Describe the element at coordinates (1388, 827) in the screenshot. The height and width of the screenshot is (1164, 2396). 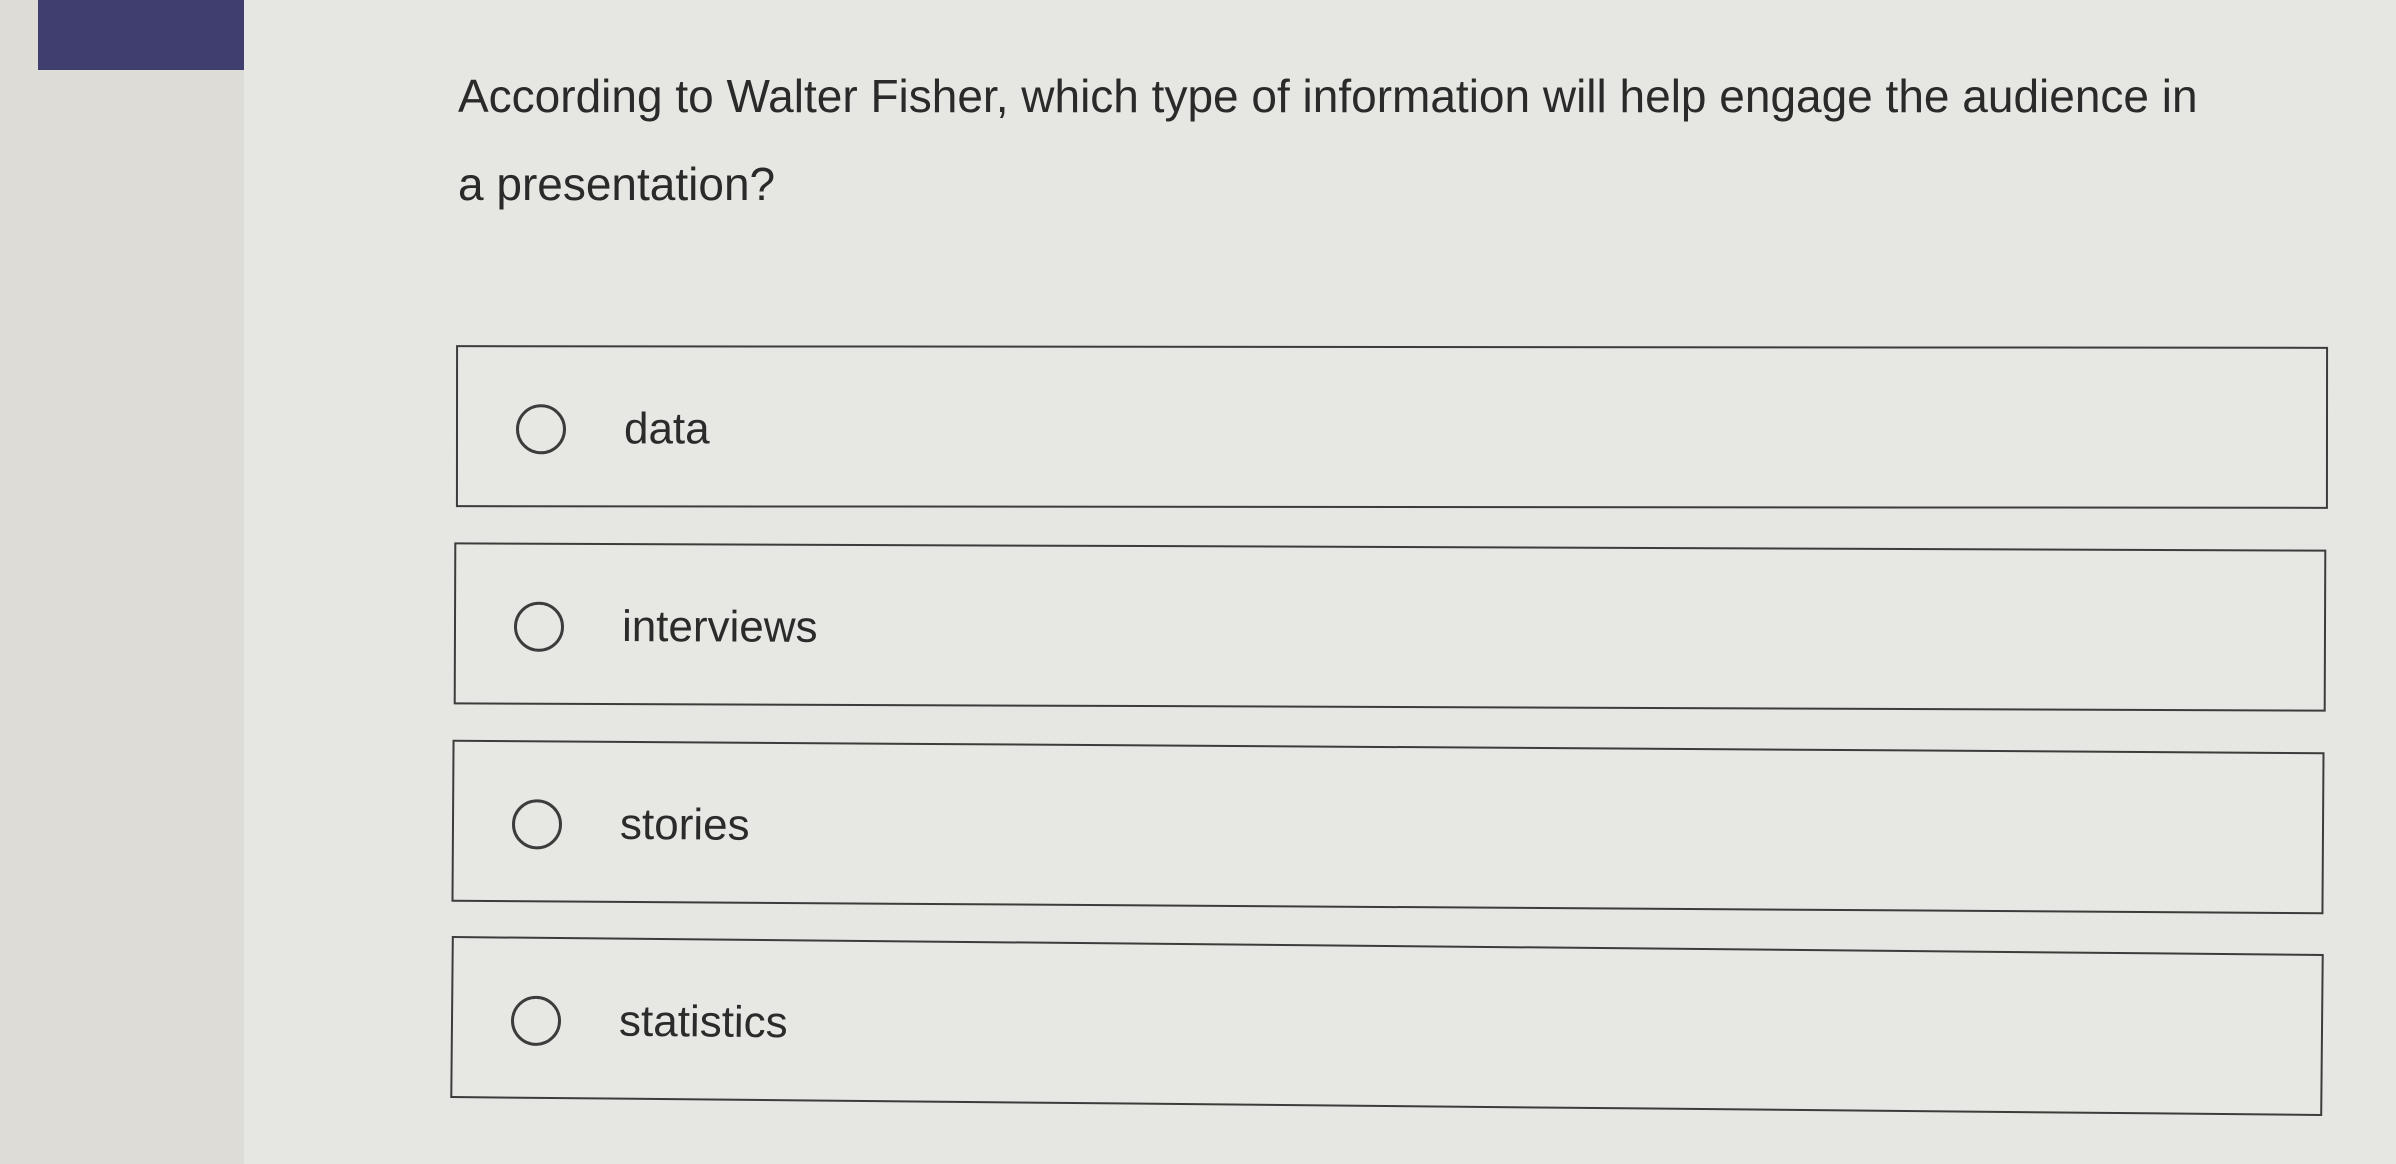
I see `answer-option-stories: stories` at that location.